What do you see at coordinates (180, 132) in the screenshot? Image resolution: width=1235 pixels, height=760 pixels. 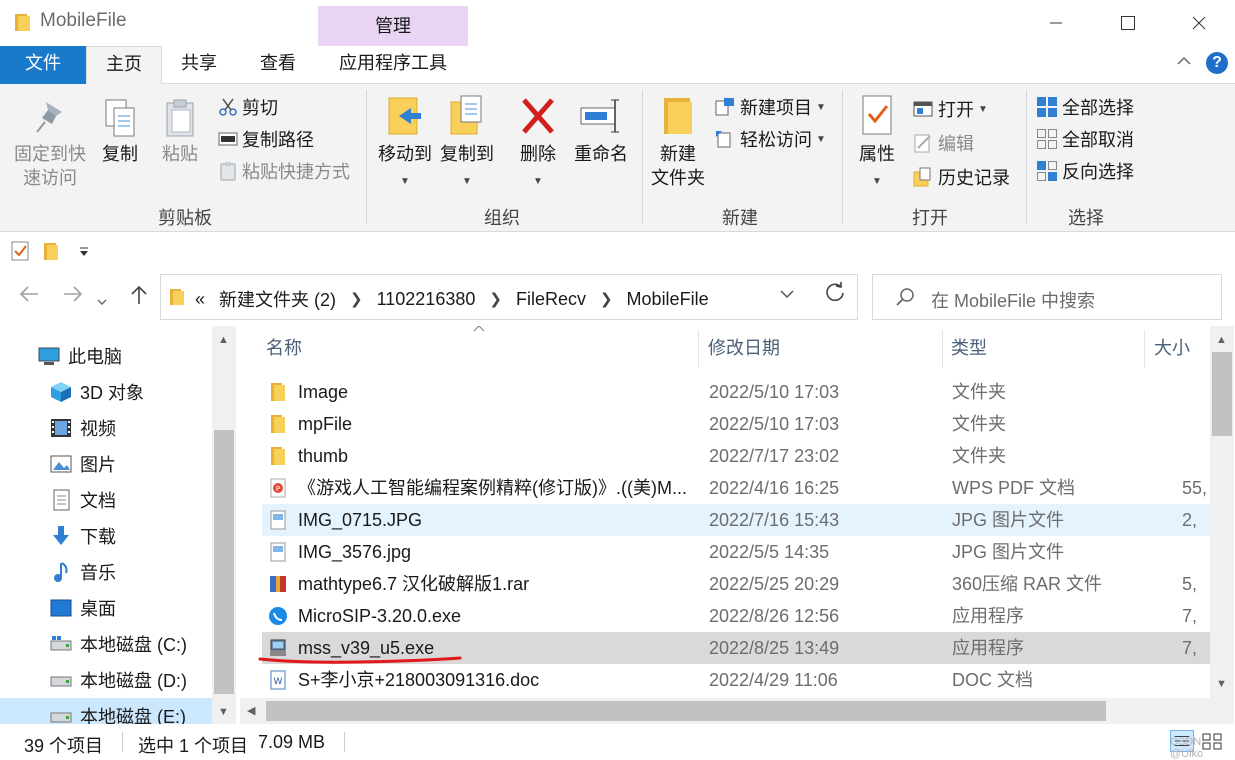 I see `paste-button: 粘贴` at bounding box center [180, 132].